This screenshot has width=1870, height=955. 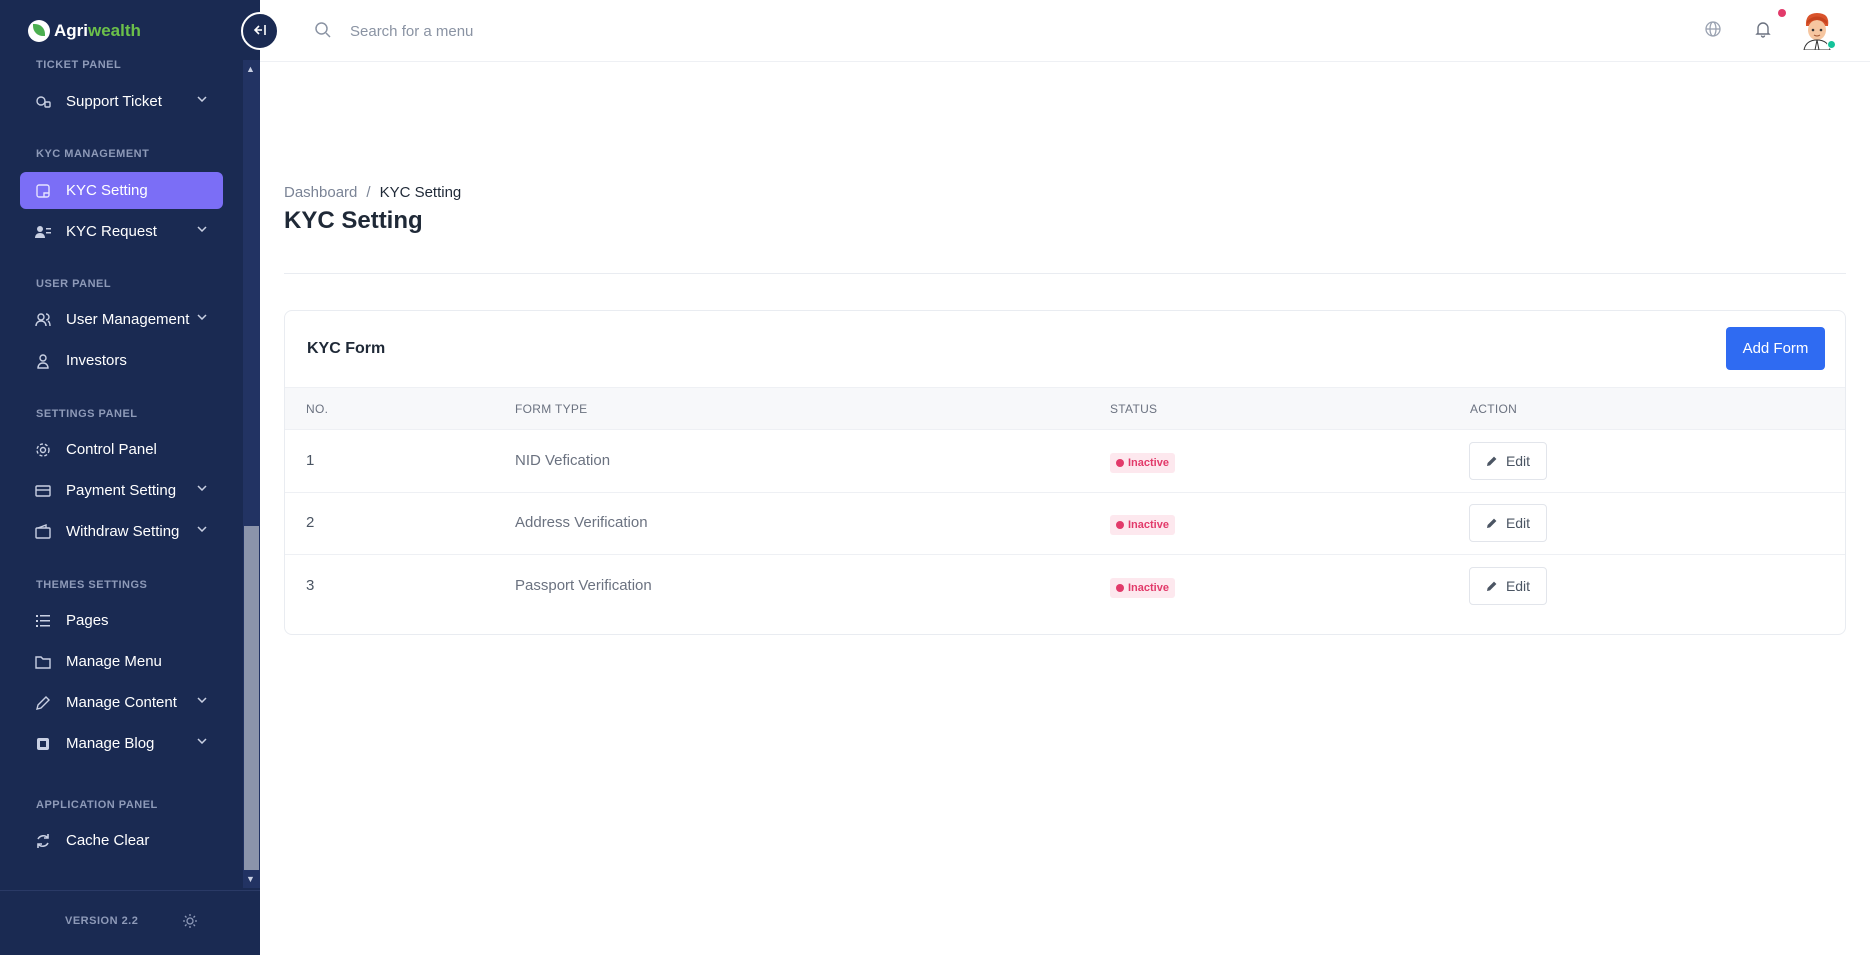 What do you see at coordinates (43, 102) in the screenshot?
I see `headset-icon` at bounding box center [43, 102].